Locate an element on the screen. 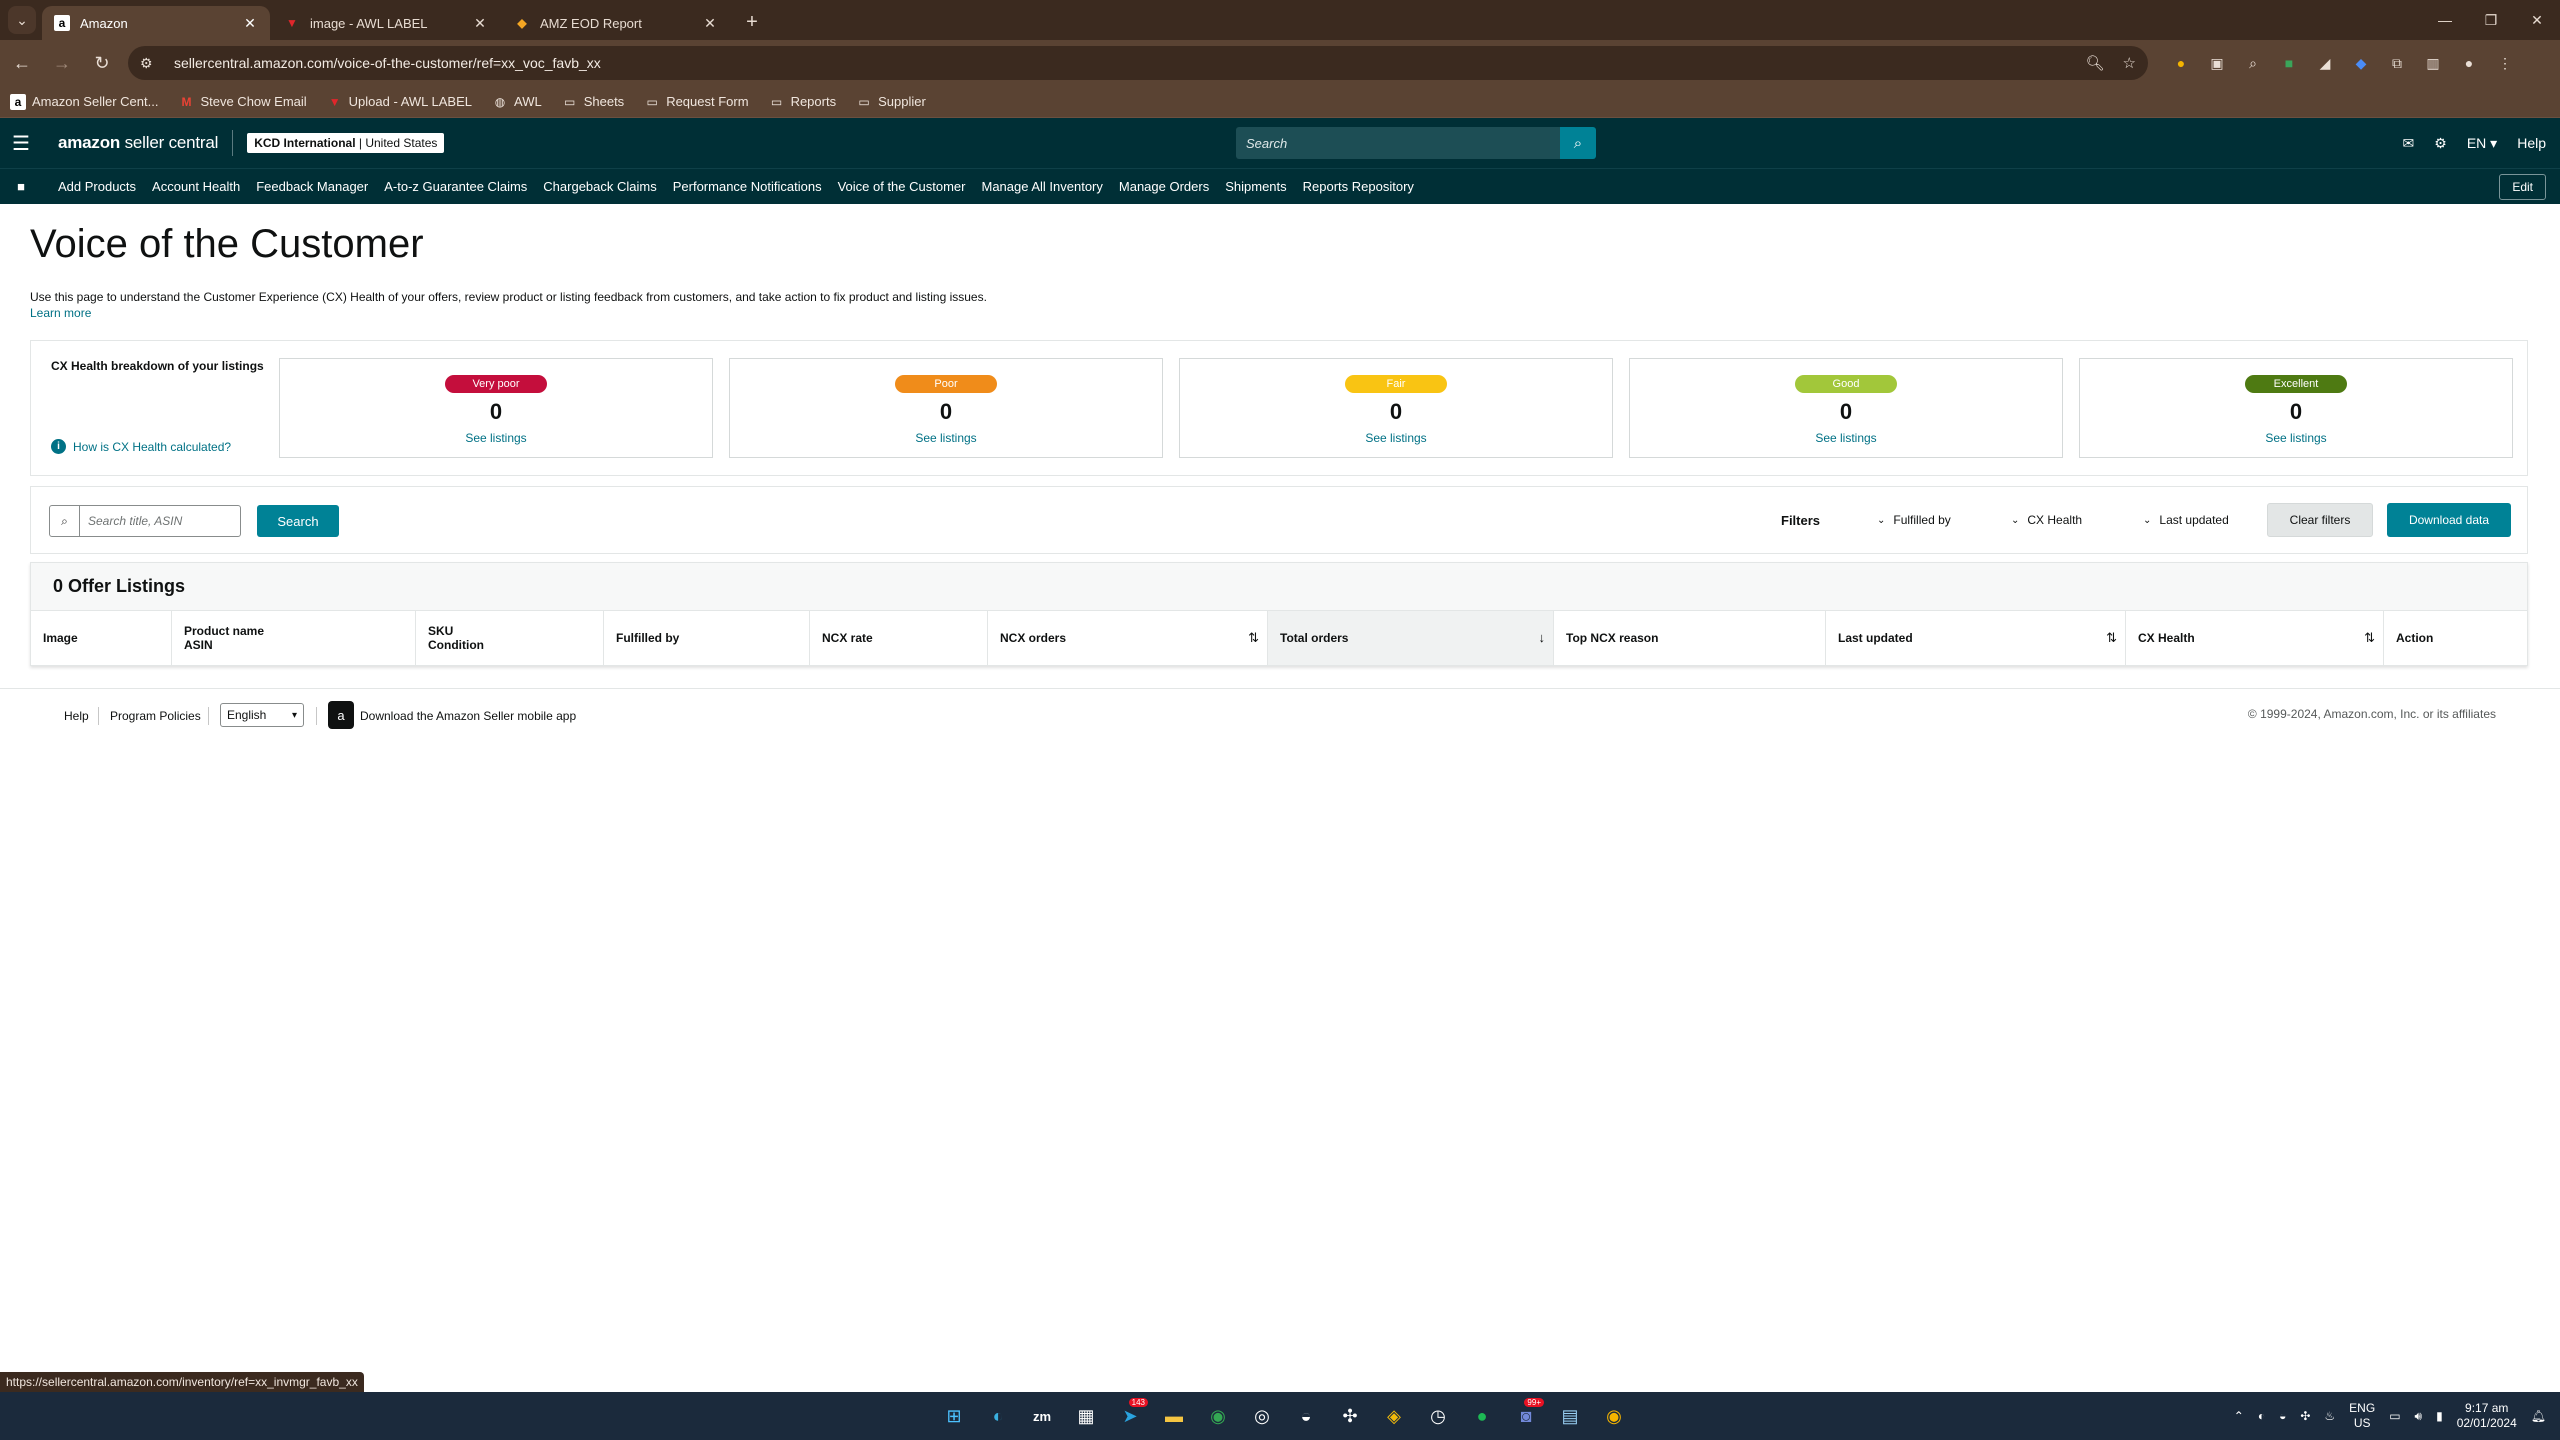 Image resolution: width=2560 pixels, height=1440 pixels. file-explorer-icon: ▬ is located at coordinates (1174, 1416).